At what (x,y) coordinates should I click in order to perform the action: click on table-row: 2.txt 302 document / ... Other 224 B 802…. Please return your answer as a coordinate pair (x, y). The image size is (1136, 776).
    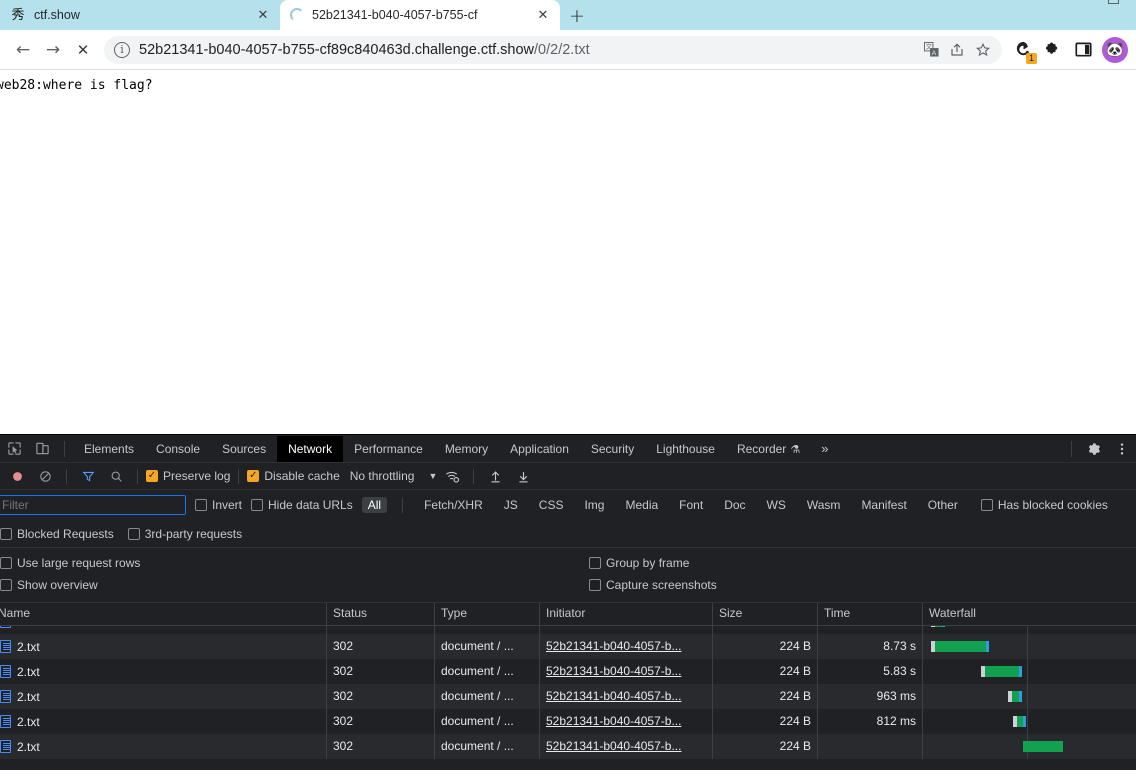
    Looking at the image, I should click on (568, 630).